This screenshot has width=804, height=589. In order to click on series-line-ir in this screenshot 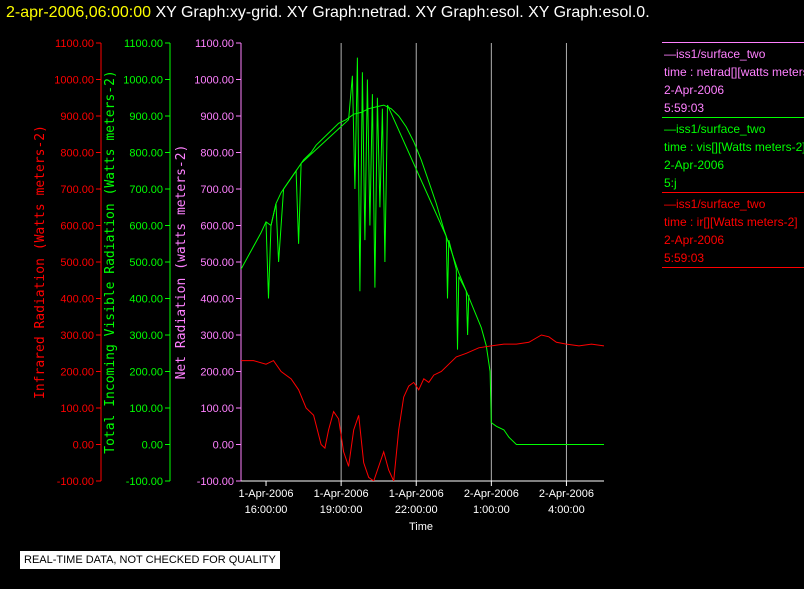, I will do `click(422, 407)`.